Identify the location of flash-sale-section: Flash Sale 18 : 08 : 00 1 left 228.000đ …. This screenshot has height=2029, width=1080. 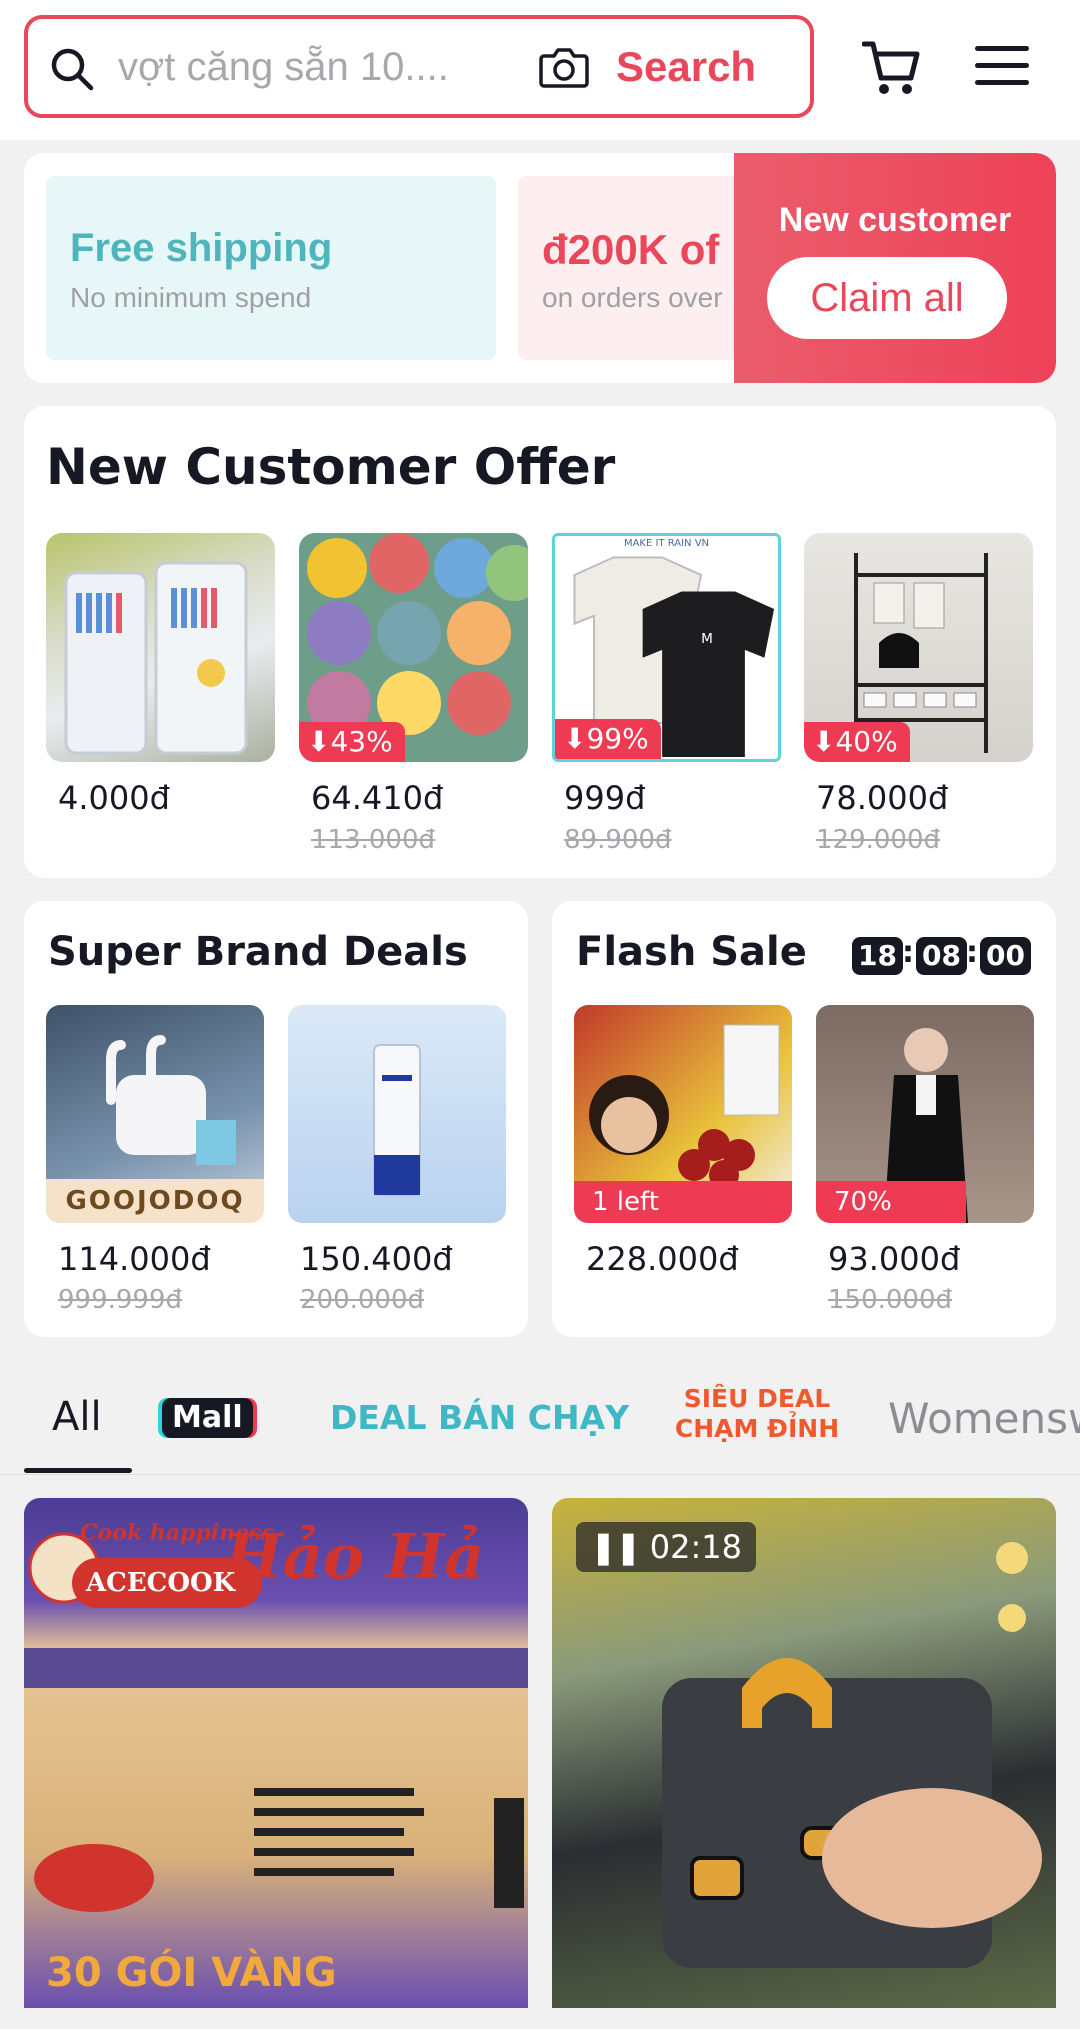
(804, 1119).